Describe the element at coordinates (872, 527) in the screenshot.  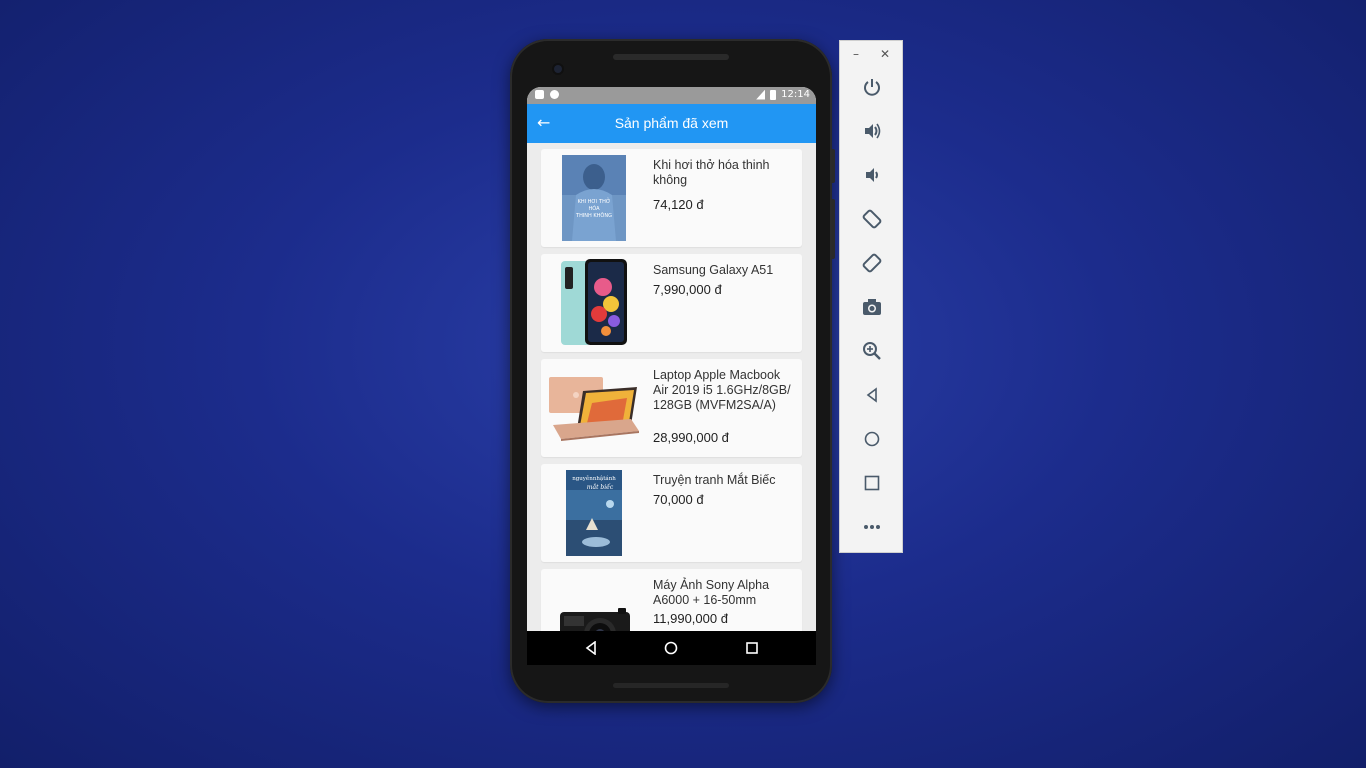
I see `more-icon` at that location.